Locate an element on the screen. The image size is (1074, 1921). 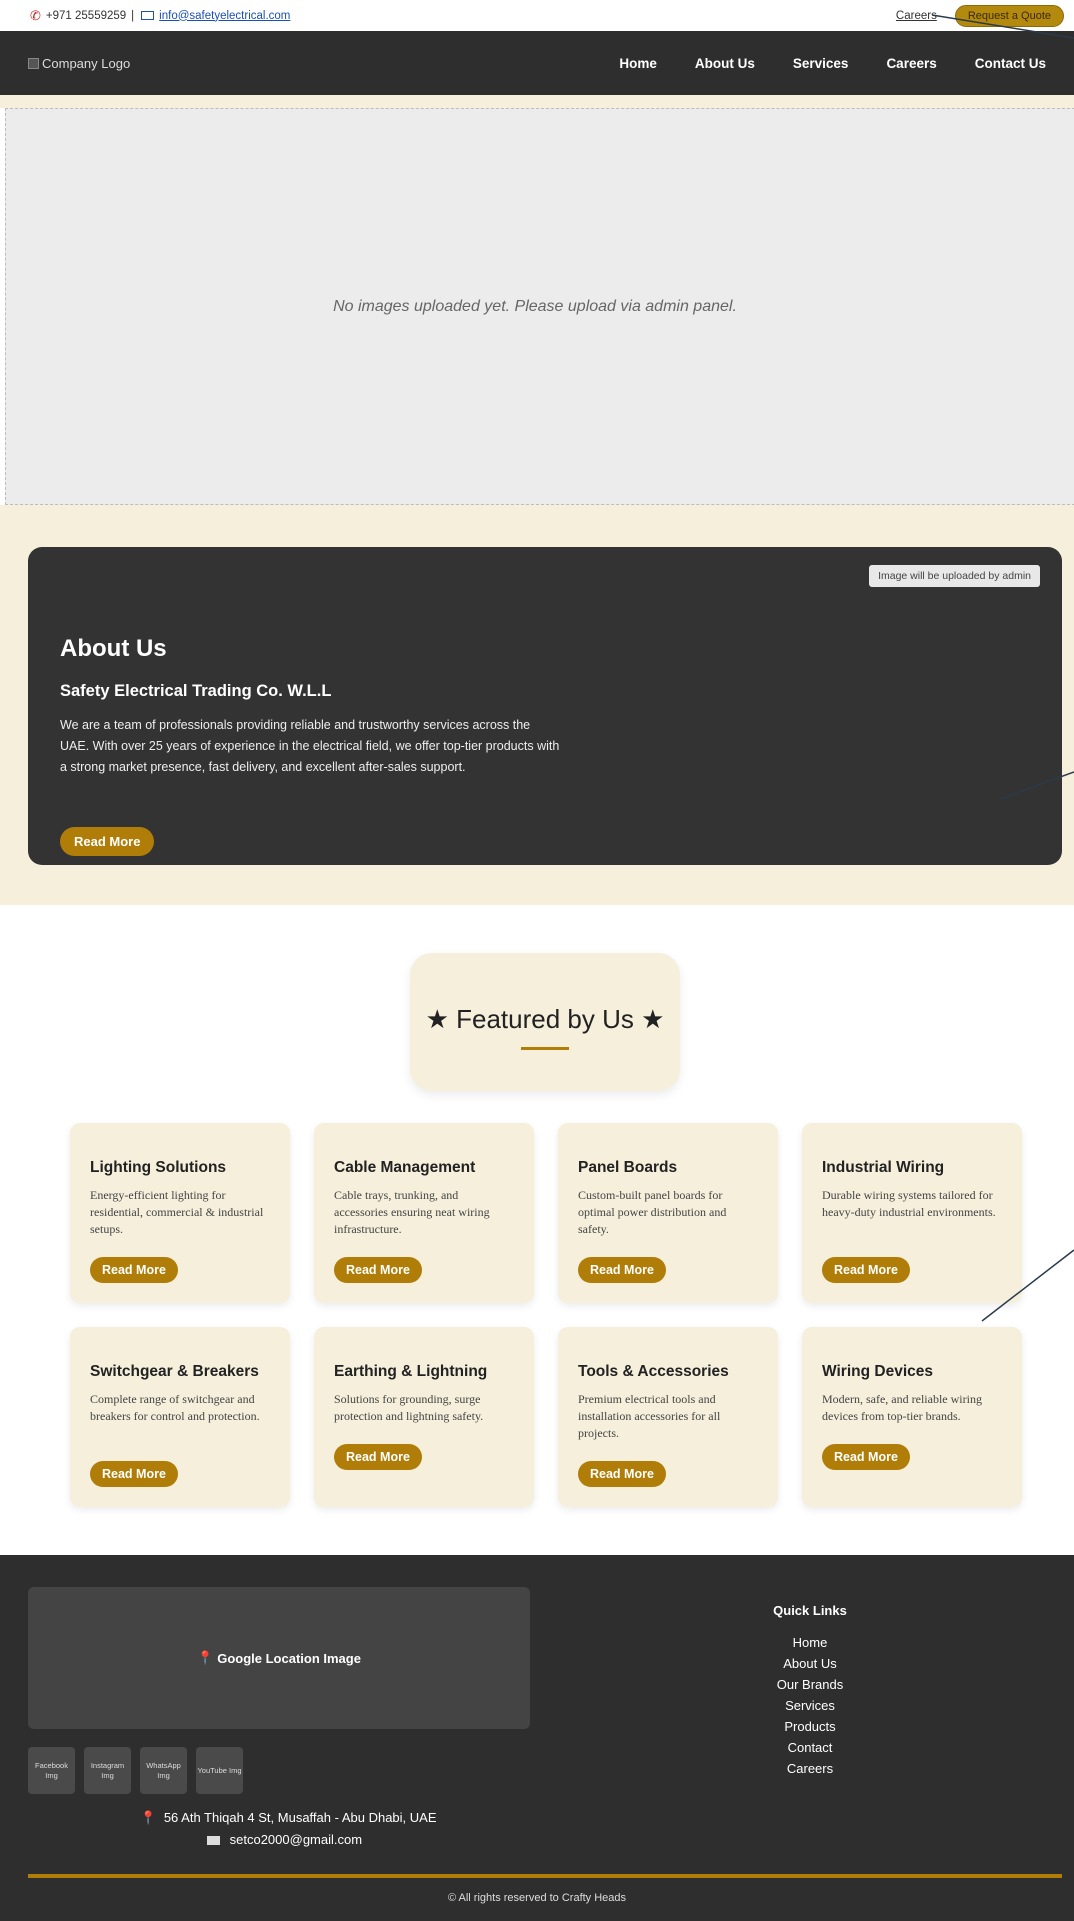
annotation-lines is located at coordinates (1002, 668).